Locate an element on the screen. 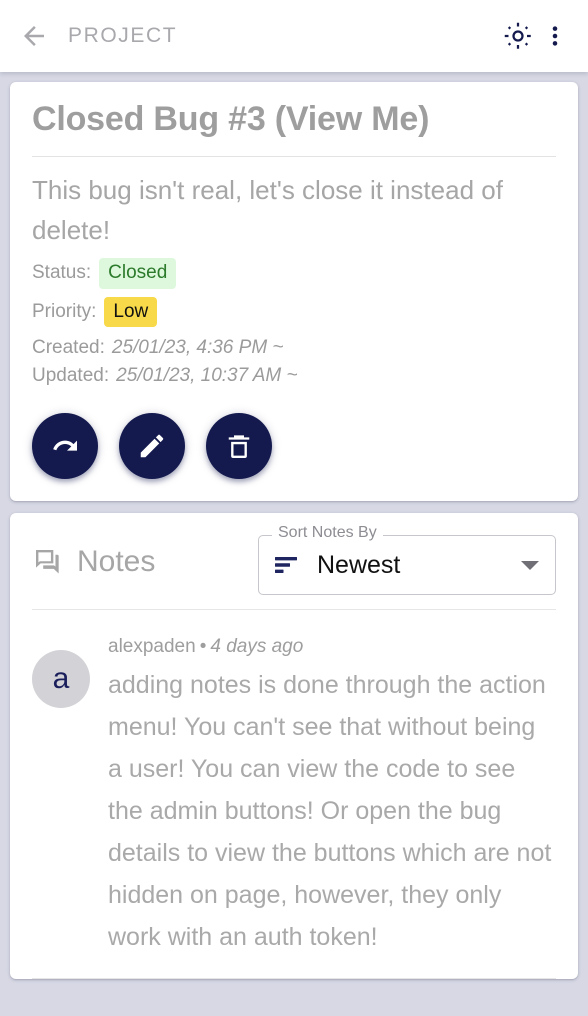 The image size is (588, 1016). priority-row: Priority: Low is located at coordinates (294, 312).